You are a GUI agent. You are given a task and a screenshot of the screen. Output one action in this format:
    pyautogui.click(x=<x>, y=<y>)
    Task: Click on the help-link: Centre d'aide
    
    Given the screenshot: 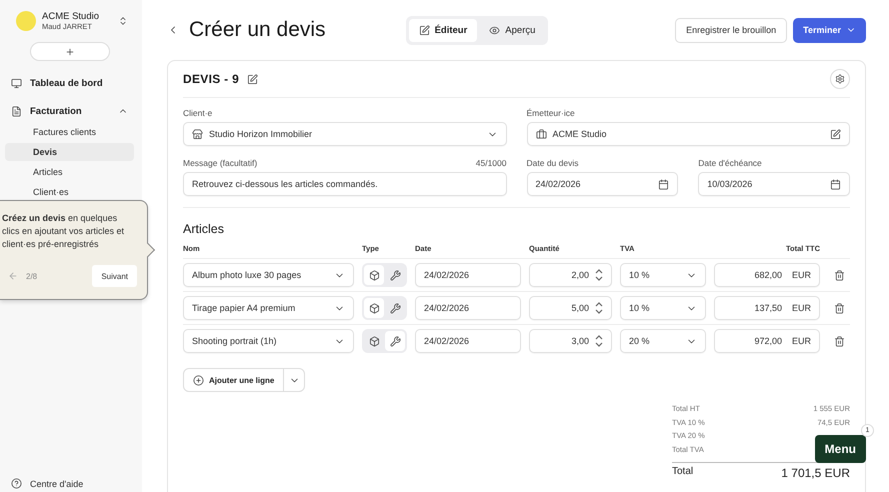 What is the action you would take?
    pyautogui.click(x=57, y=483)
    